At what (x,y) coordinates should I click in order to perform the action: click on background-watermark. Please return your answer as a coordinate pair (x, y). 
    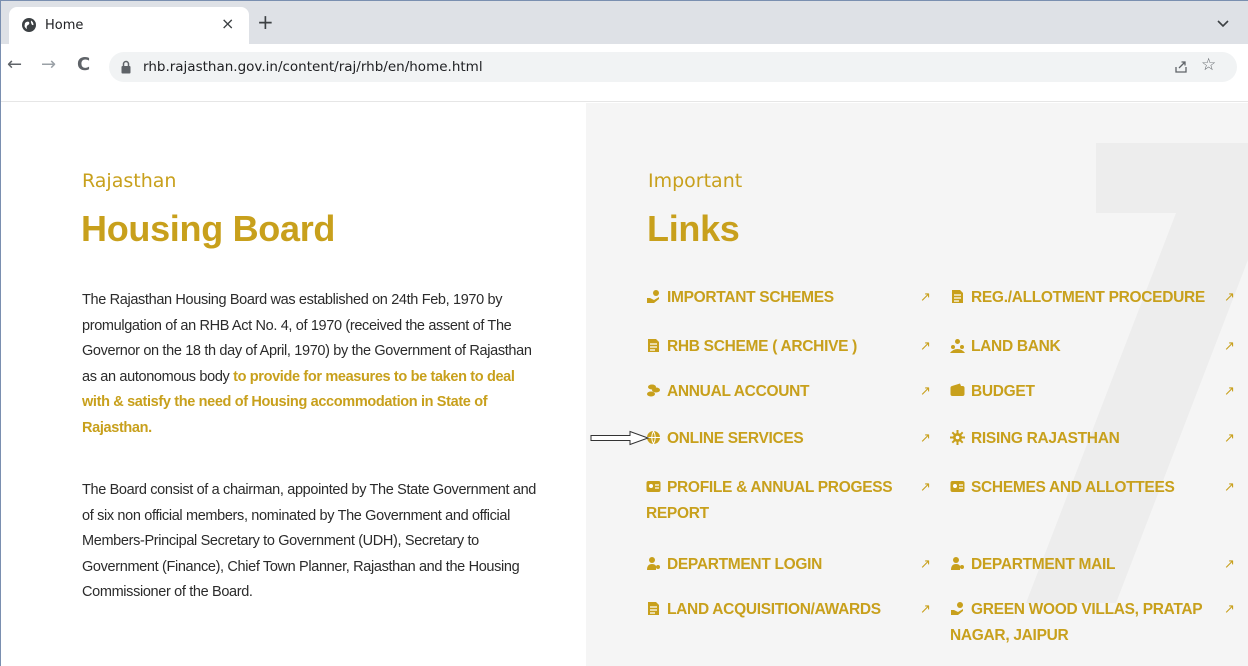
    Looking at the image, I should click on (1137, 373).